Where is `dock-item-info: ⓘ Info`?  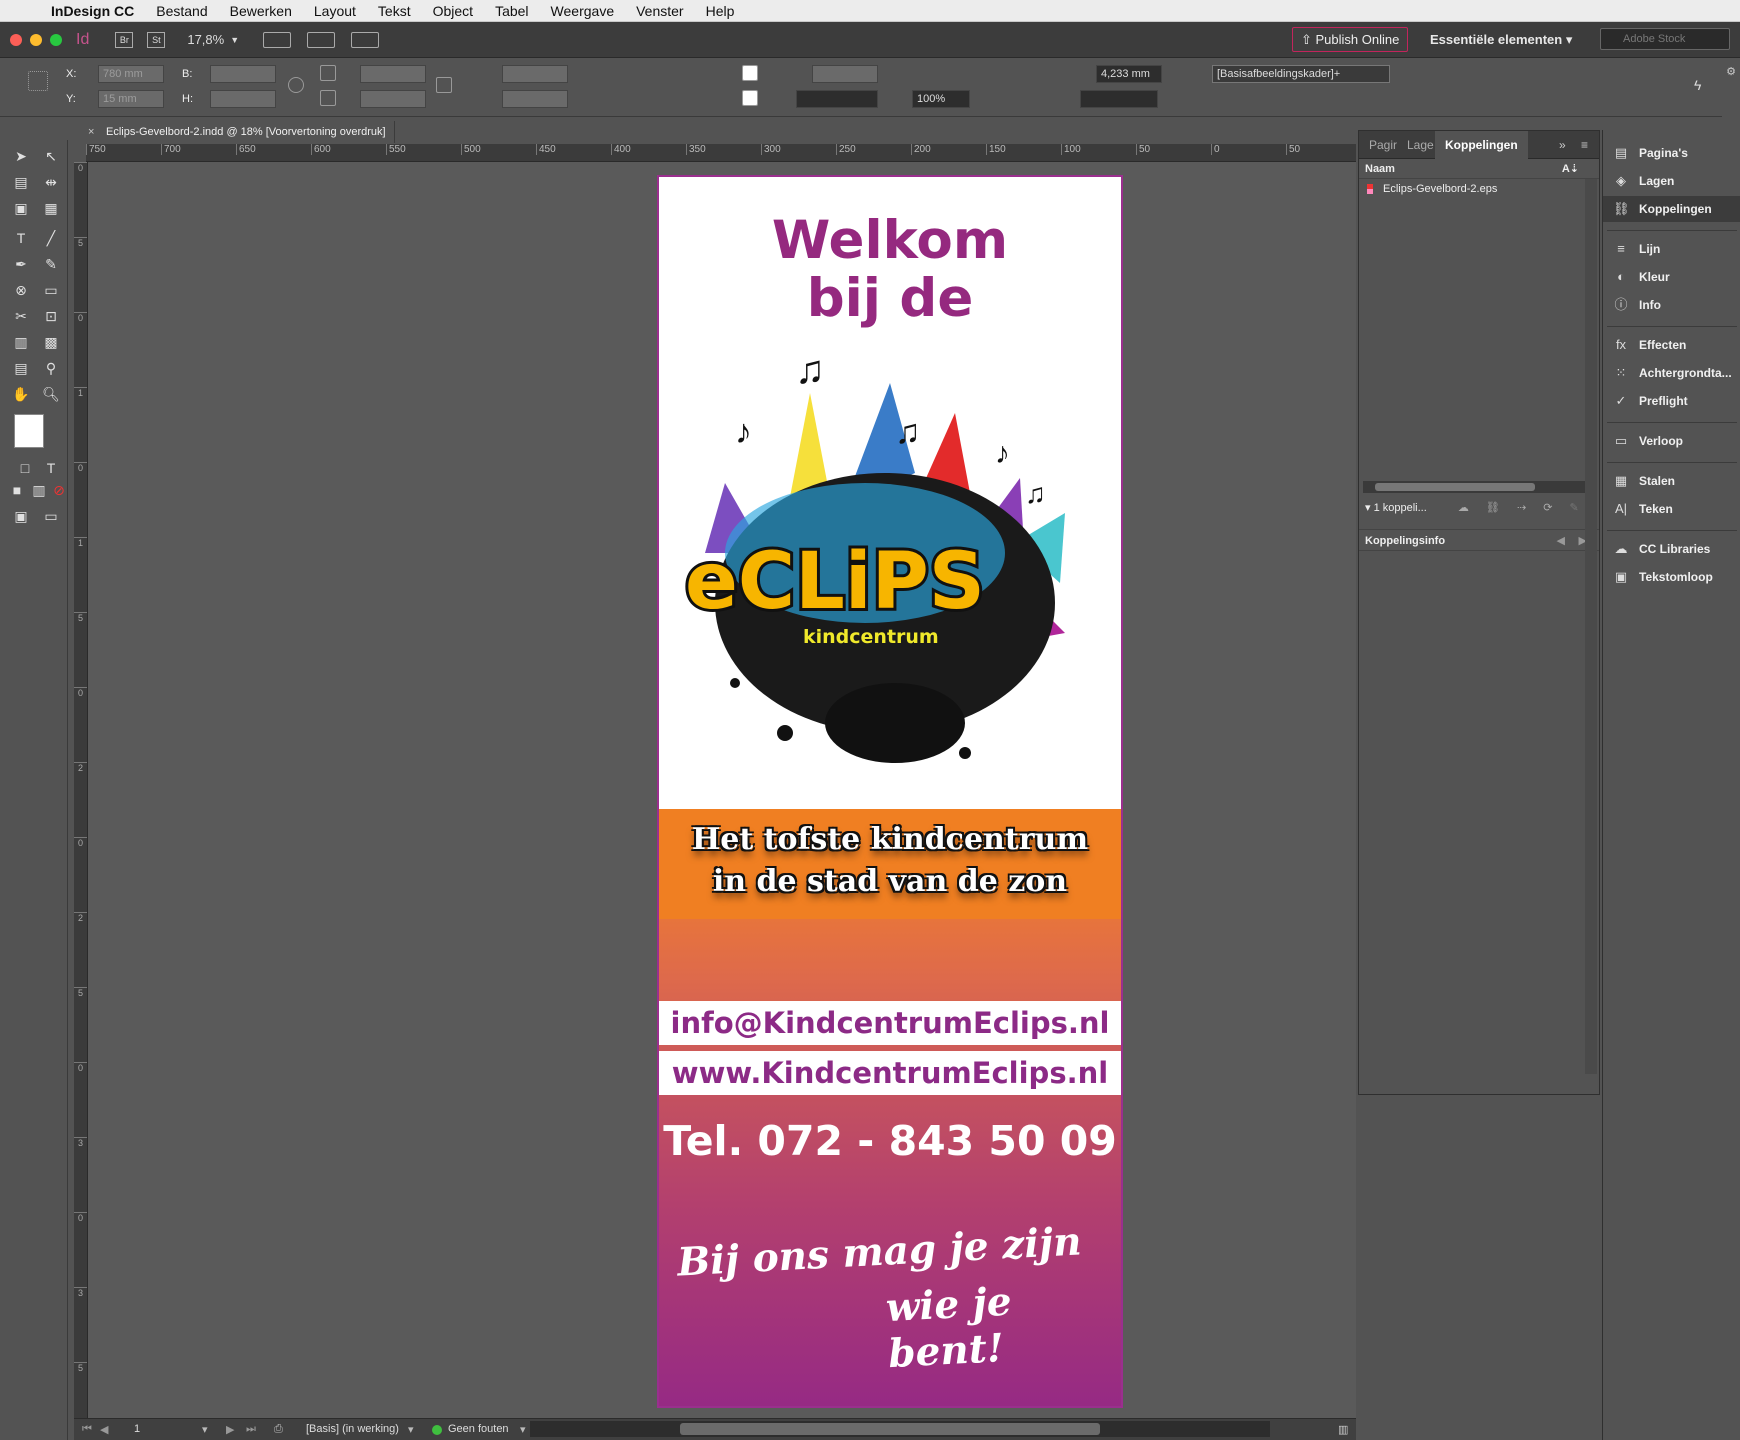 dock-item-info: ⓘ Info is located at coordinates (1671, 305).